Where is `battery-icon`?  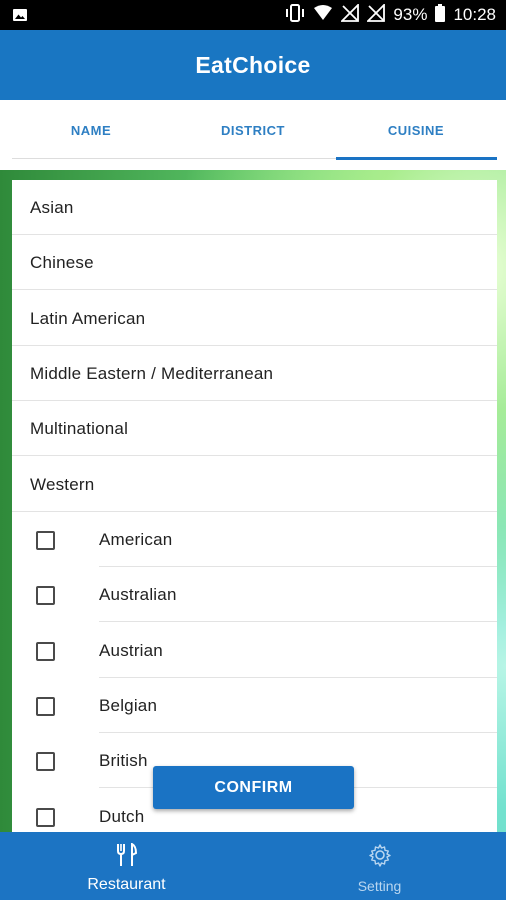
battery-icon is located at coordinates (440, 15).